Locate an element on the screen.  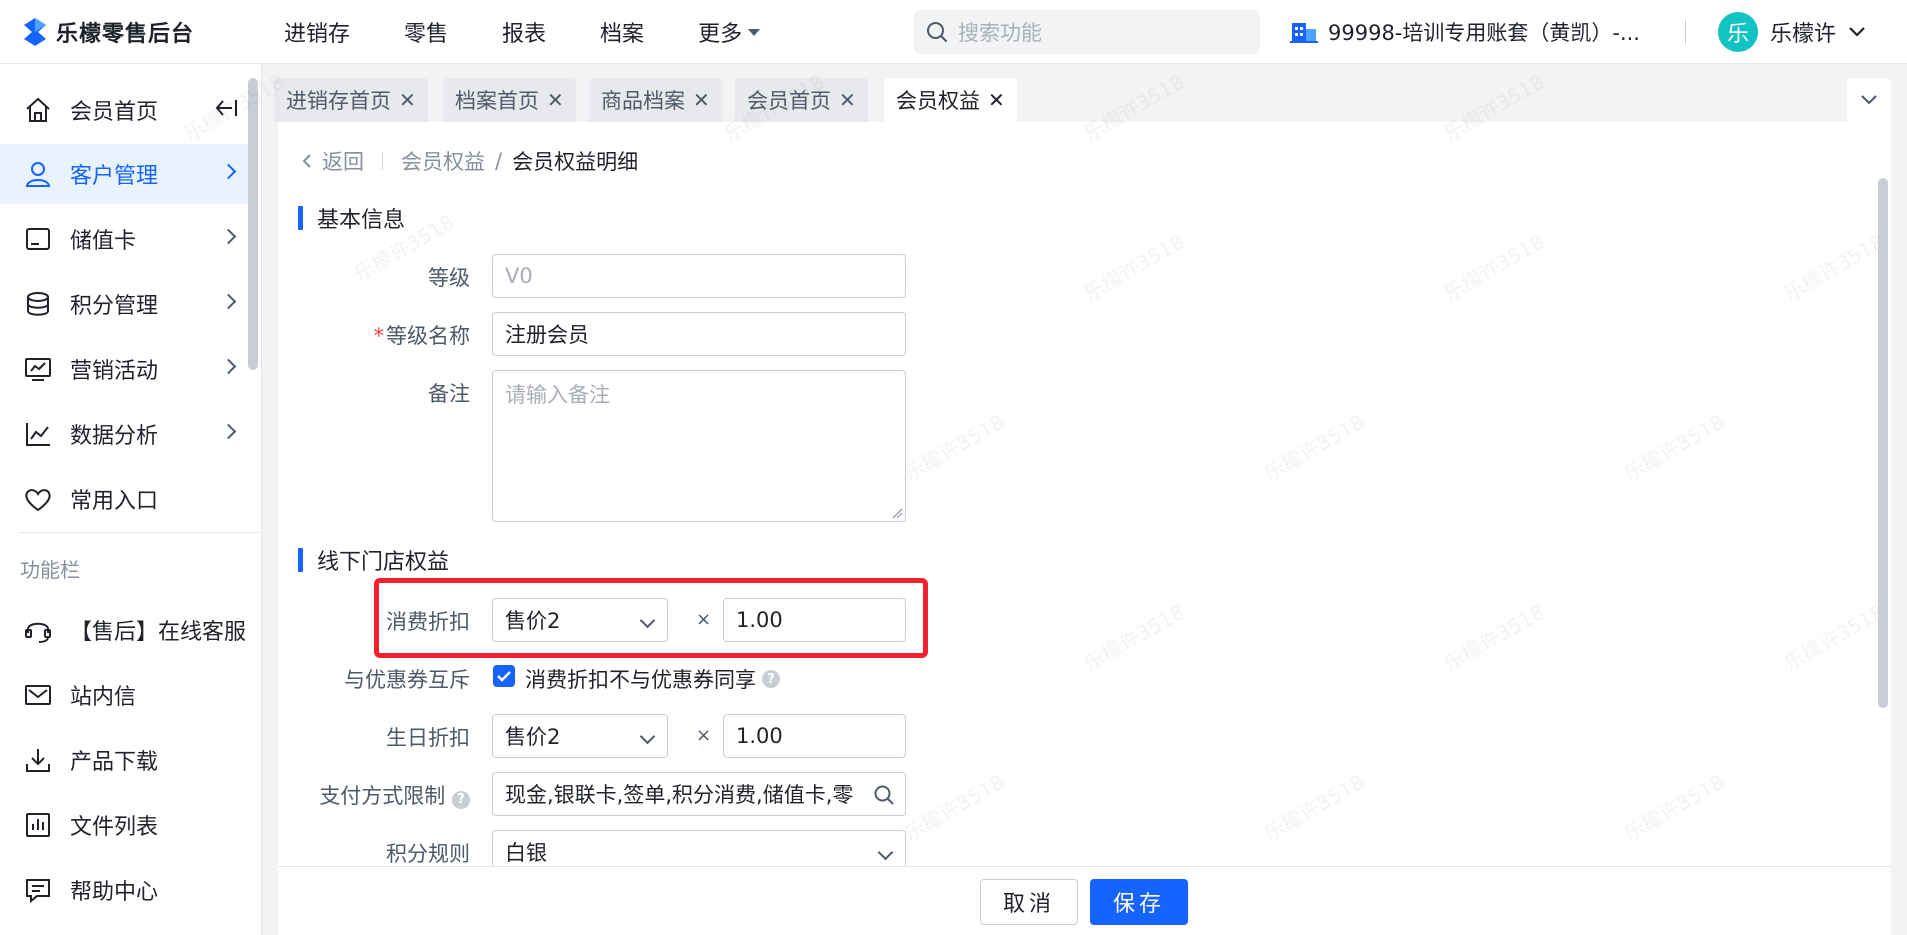
sidebar-item-data-analysis: 数据分析 is located at coordinates (124, 434).